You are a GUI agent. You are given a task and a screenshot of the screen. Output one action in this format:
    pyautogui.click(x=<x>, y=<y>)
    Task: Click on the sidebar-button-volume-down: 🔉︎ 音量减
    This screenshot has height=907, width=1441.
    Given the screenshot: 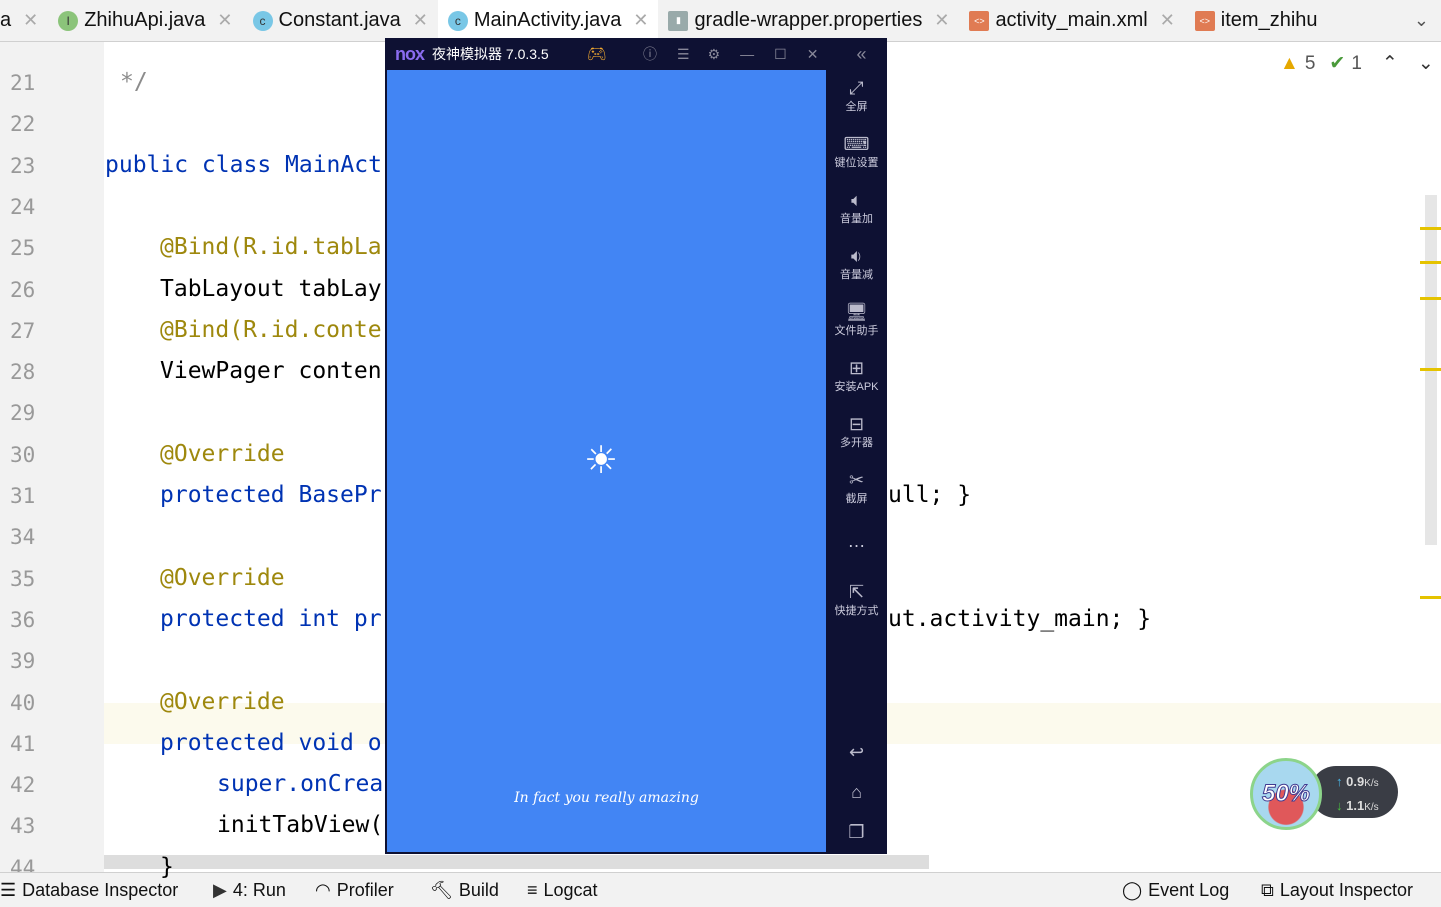 What is the action you would take?
    pyautogui.click(x=856, y=264)
    